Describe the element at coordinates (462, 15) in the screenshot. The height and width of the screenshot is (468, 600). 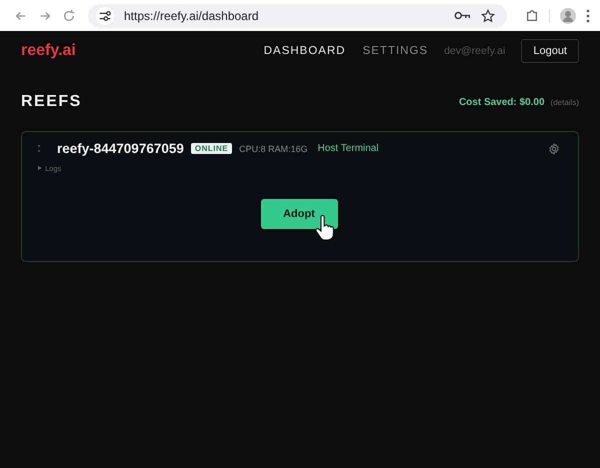
I see `key-icon` at that location.